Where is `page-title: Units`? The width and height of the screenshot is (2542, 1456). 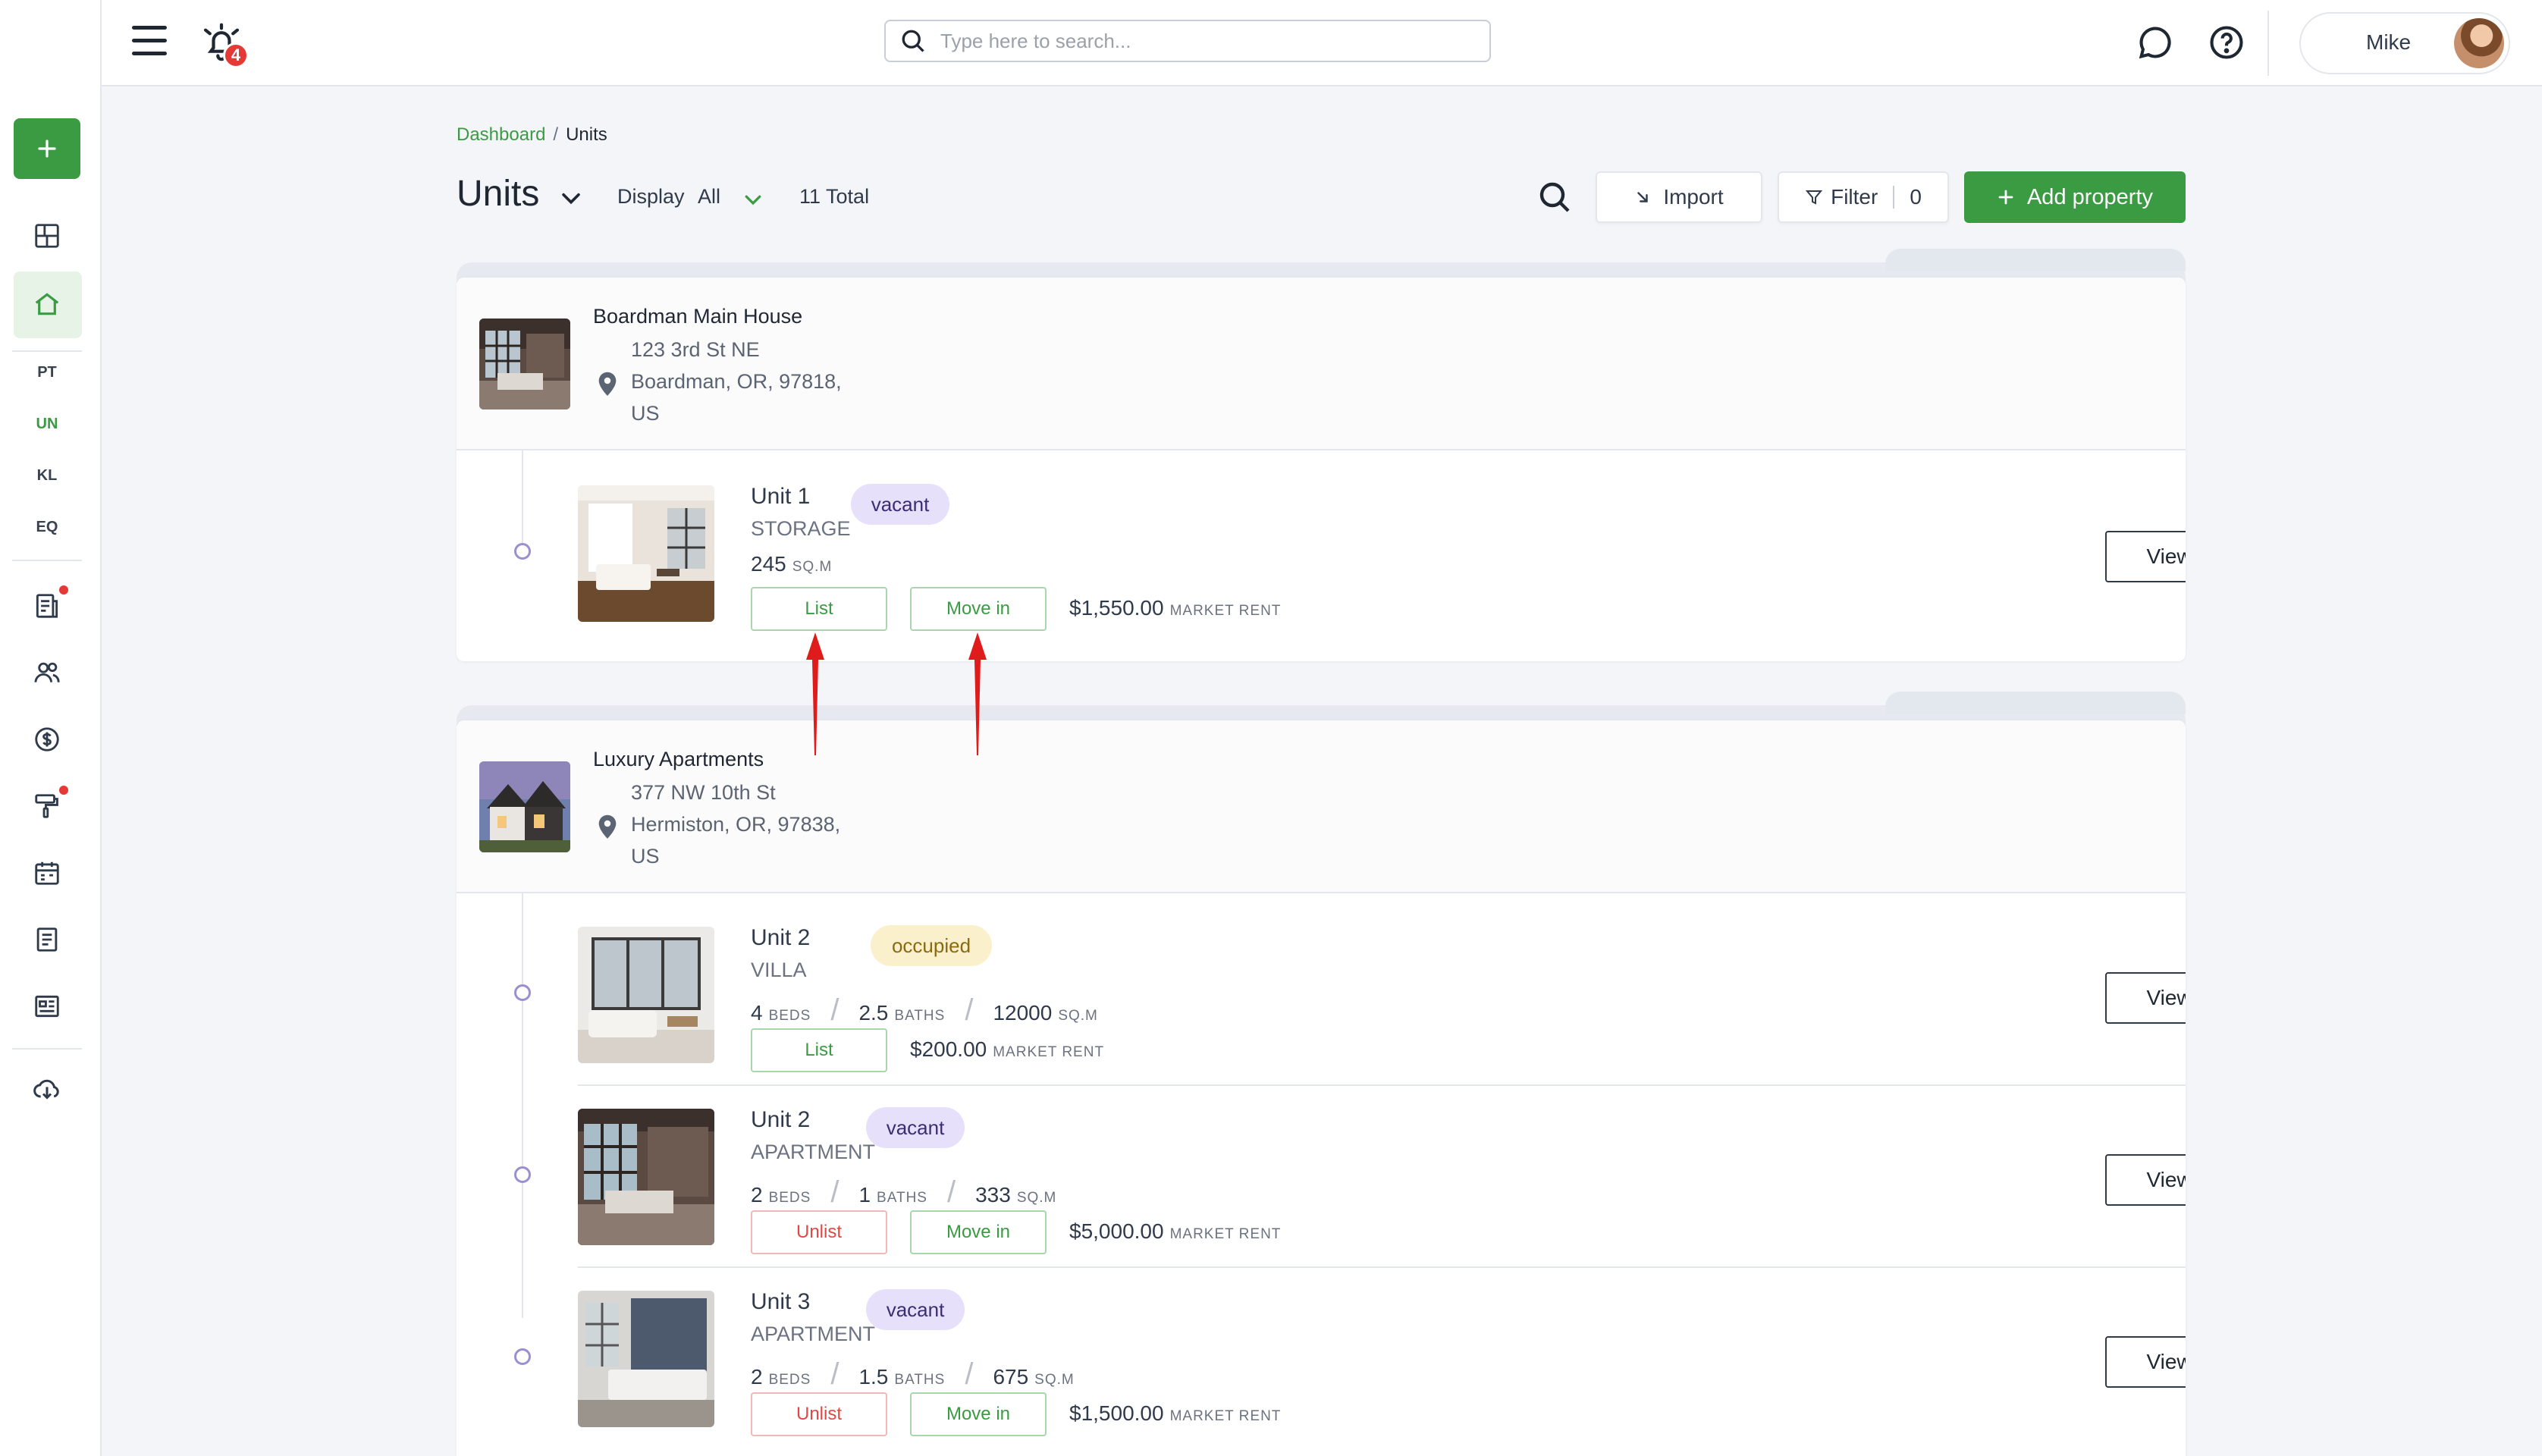
page-title: Units is located at coordinates (498, 194).